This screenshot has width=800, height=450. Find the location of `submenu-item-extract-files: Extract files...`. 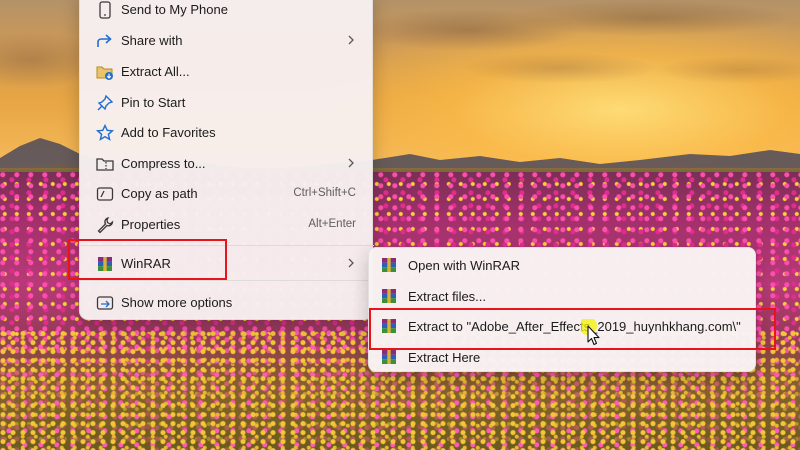

submenu-item-extract-files: Extract files... is located at coordinates (563, 296).